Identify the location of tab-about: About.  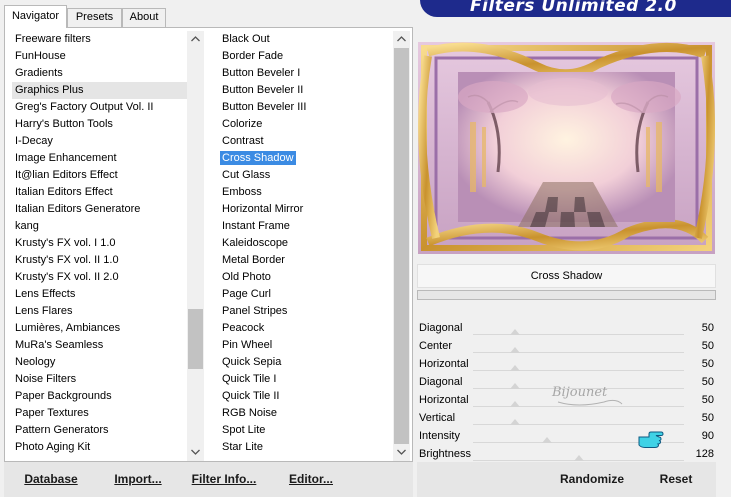
(144, 17).